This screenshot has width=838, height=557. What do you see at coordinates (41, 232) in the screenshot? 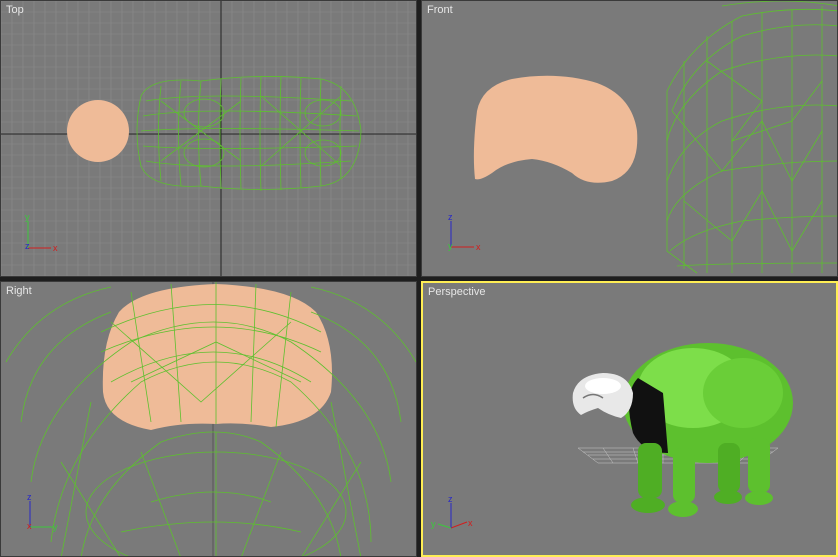
I see `axis-tripod: x y z` at bounding box center [41, 232].